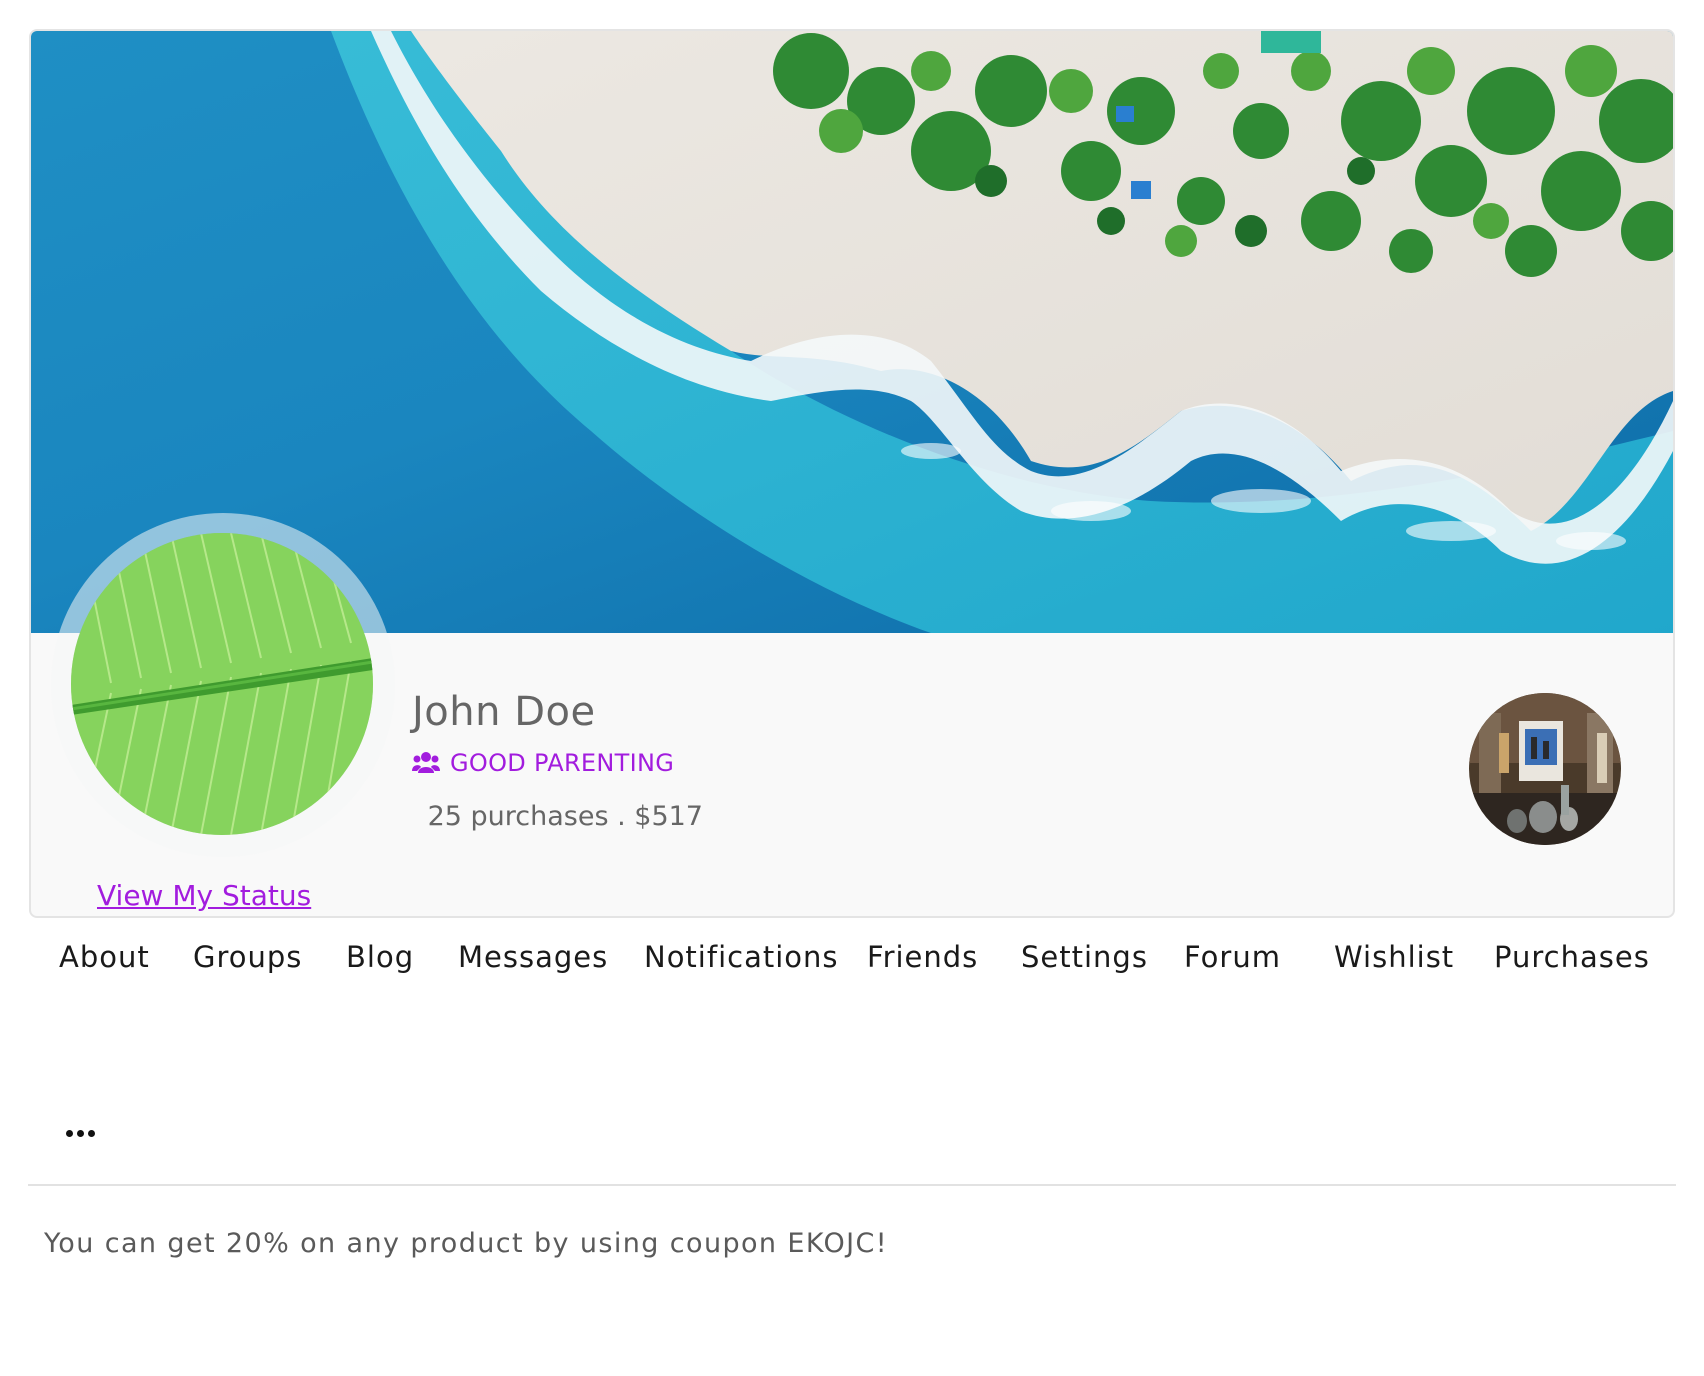  What do you see at coordinates (533, 957) in the screenshot?
I see `nav-item-messages: Messages` at bounding box center [533, 957].